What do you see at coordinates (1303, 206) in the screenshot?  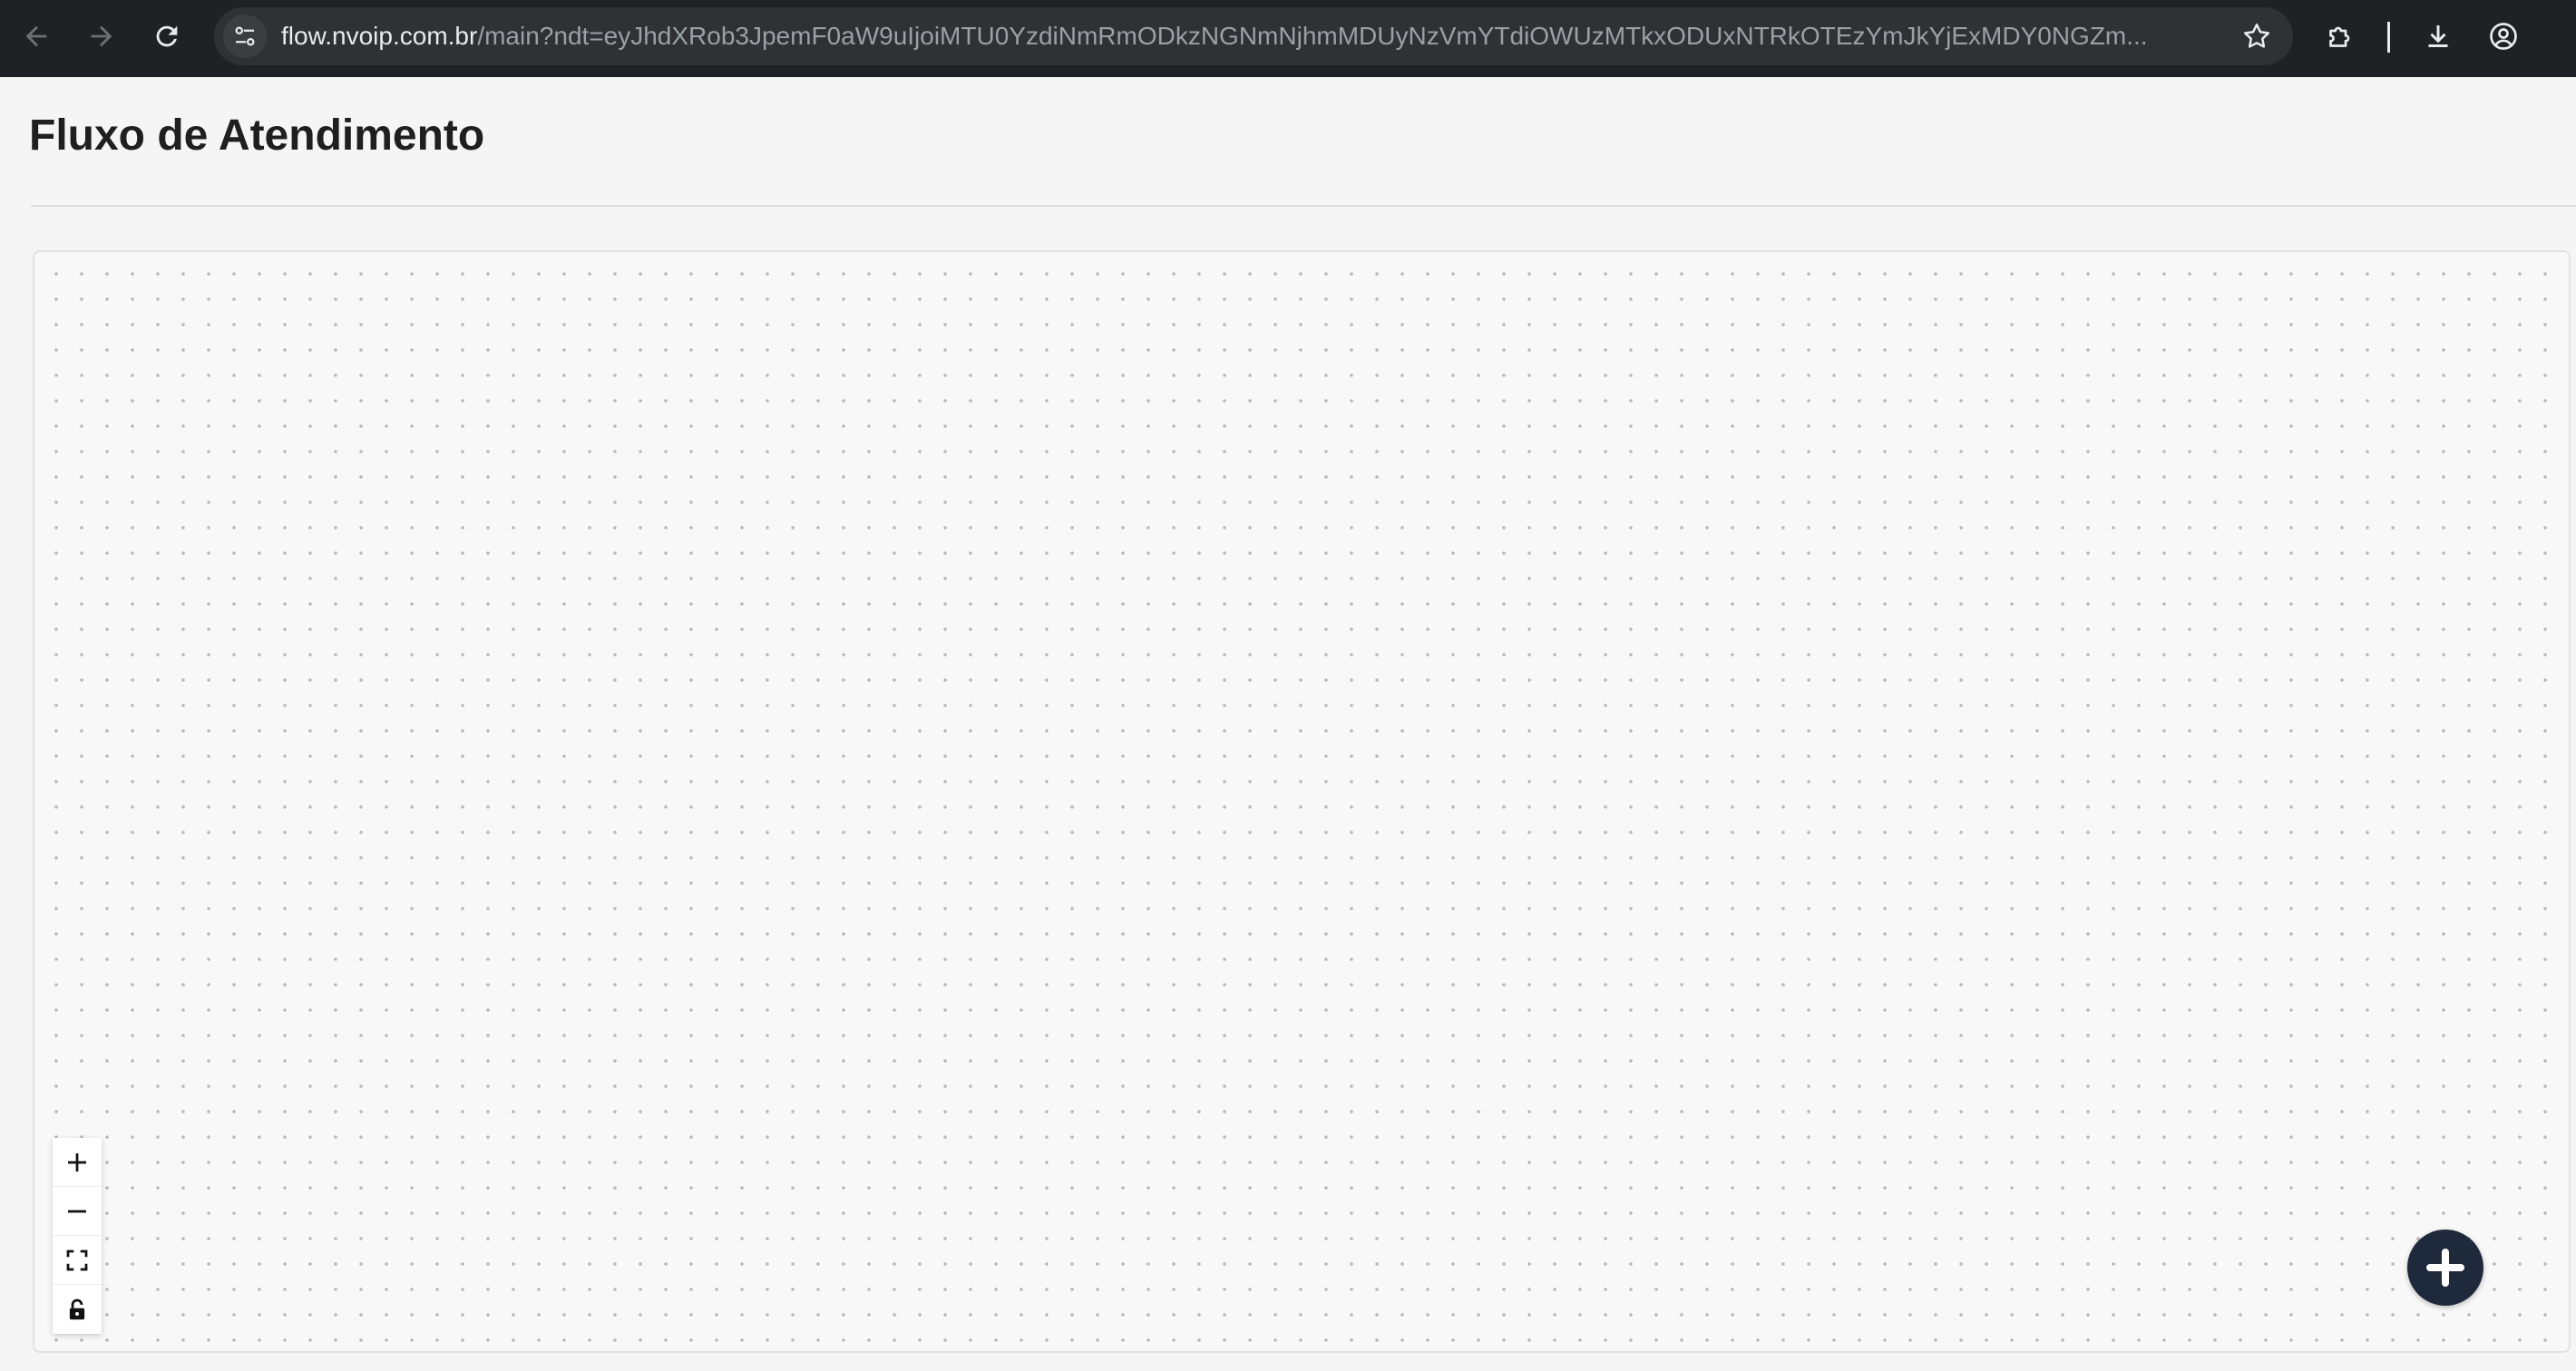 I see `title-divider` at bounding box center [1303, 206].